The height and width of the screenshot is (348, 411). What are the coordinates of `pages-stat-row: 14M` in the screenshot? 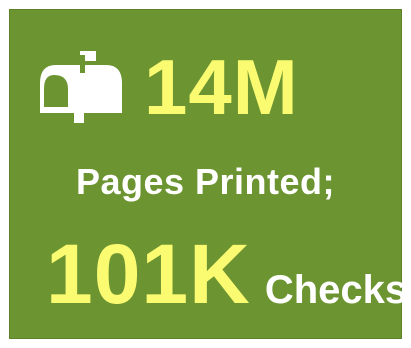 It's located at (167, 87).